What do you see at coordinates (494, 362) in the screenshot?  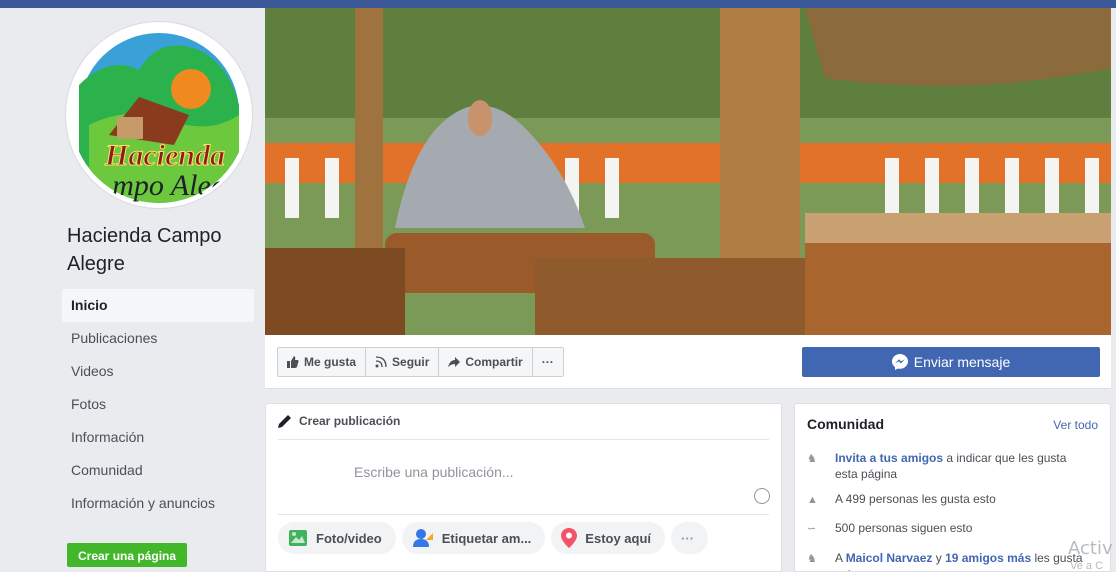 I see `share-button-label: Compartir` at bounding box center [494, 362].